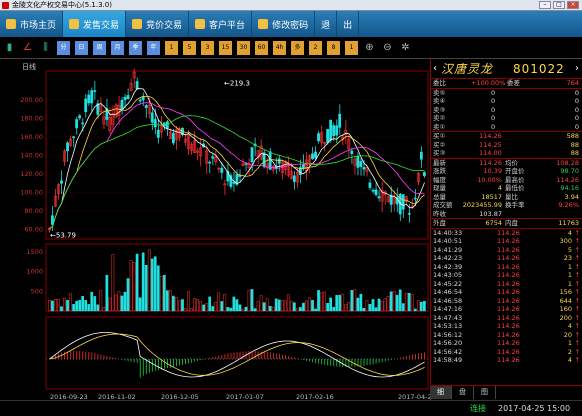  I want to click on value: 94.16, so click(569, 188).